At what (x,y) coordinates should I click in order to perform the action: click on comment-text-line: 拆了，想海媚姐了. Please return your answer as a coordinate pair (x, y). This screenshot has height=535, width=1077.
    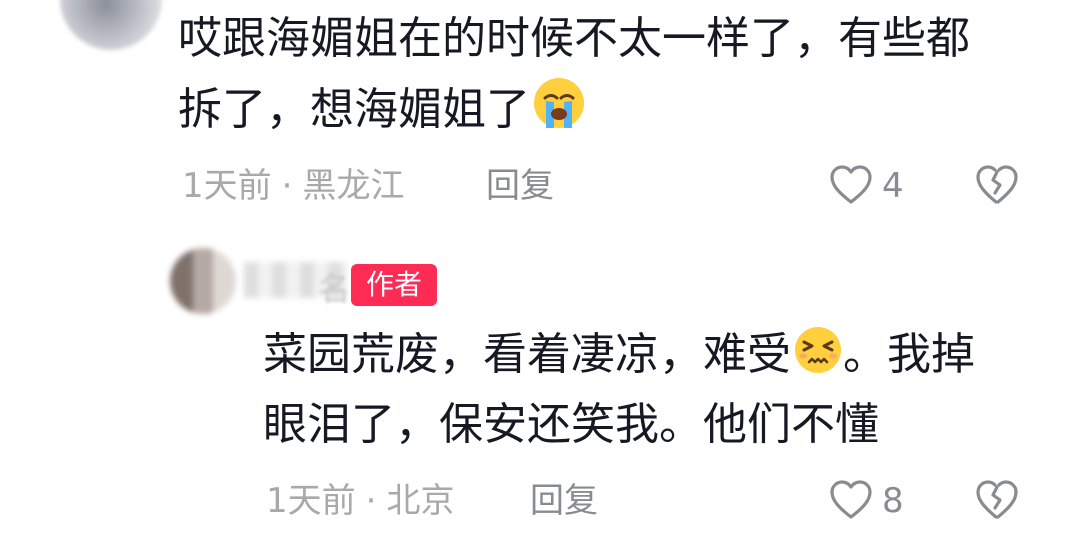
    Looking at the image, I should click on (382, 109).